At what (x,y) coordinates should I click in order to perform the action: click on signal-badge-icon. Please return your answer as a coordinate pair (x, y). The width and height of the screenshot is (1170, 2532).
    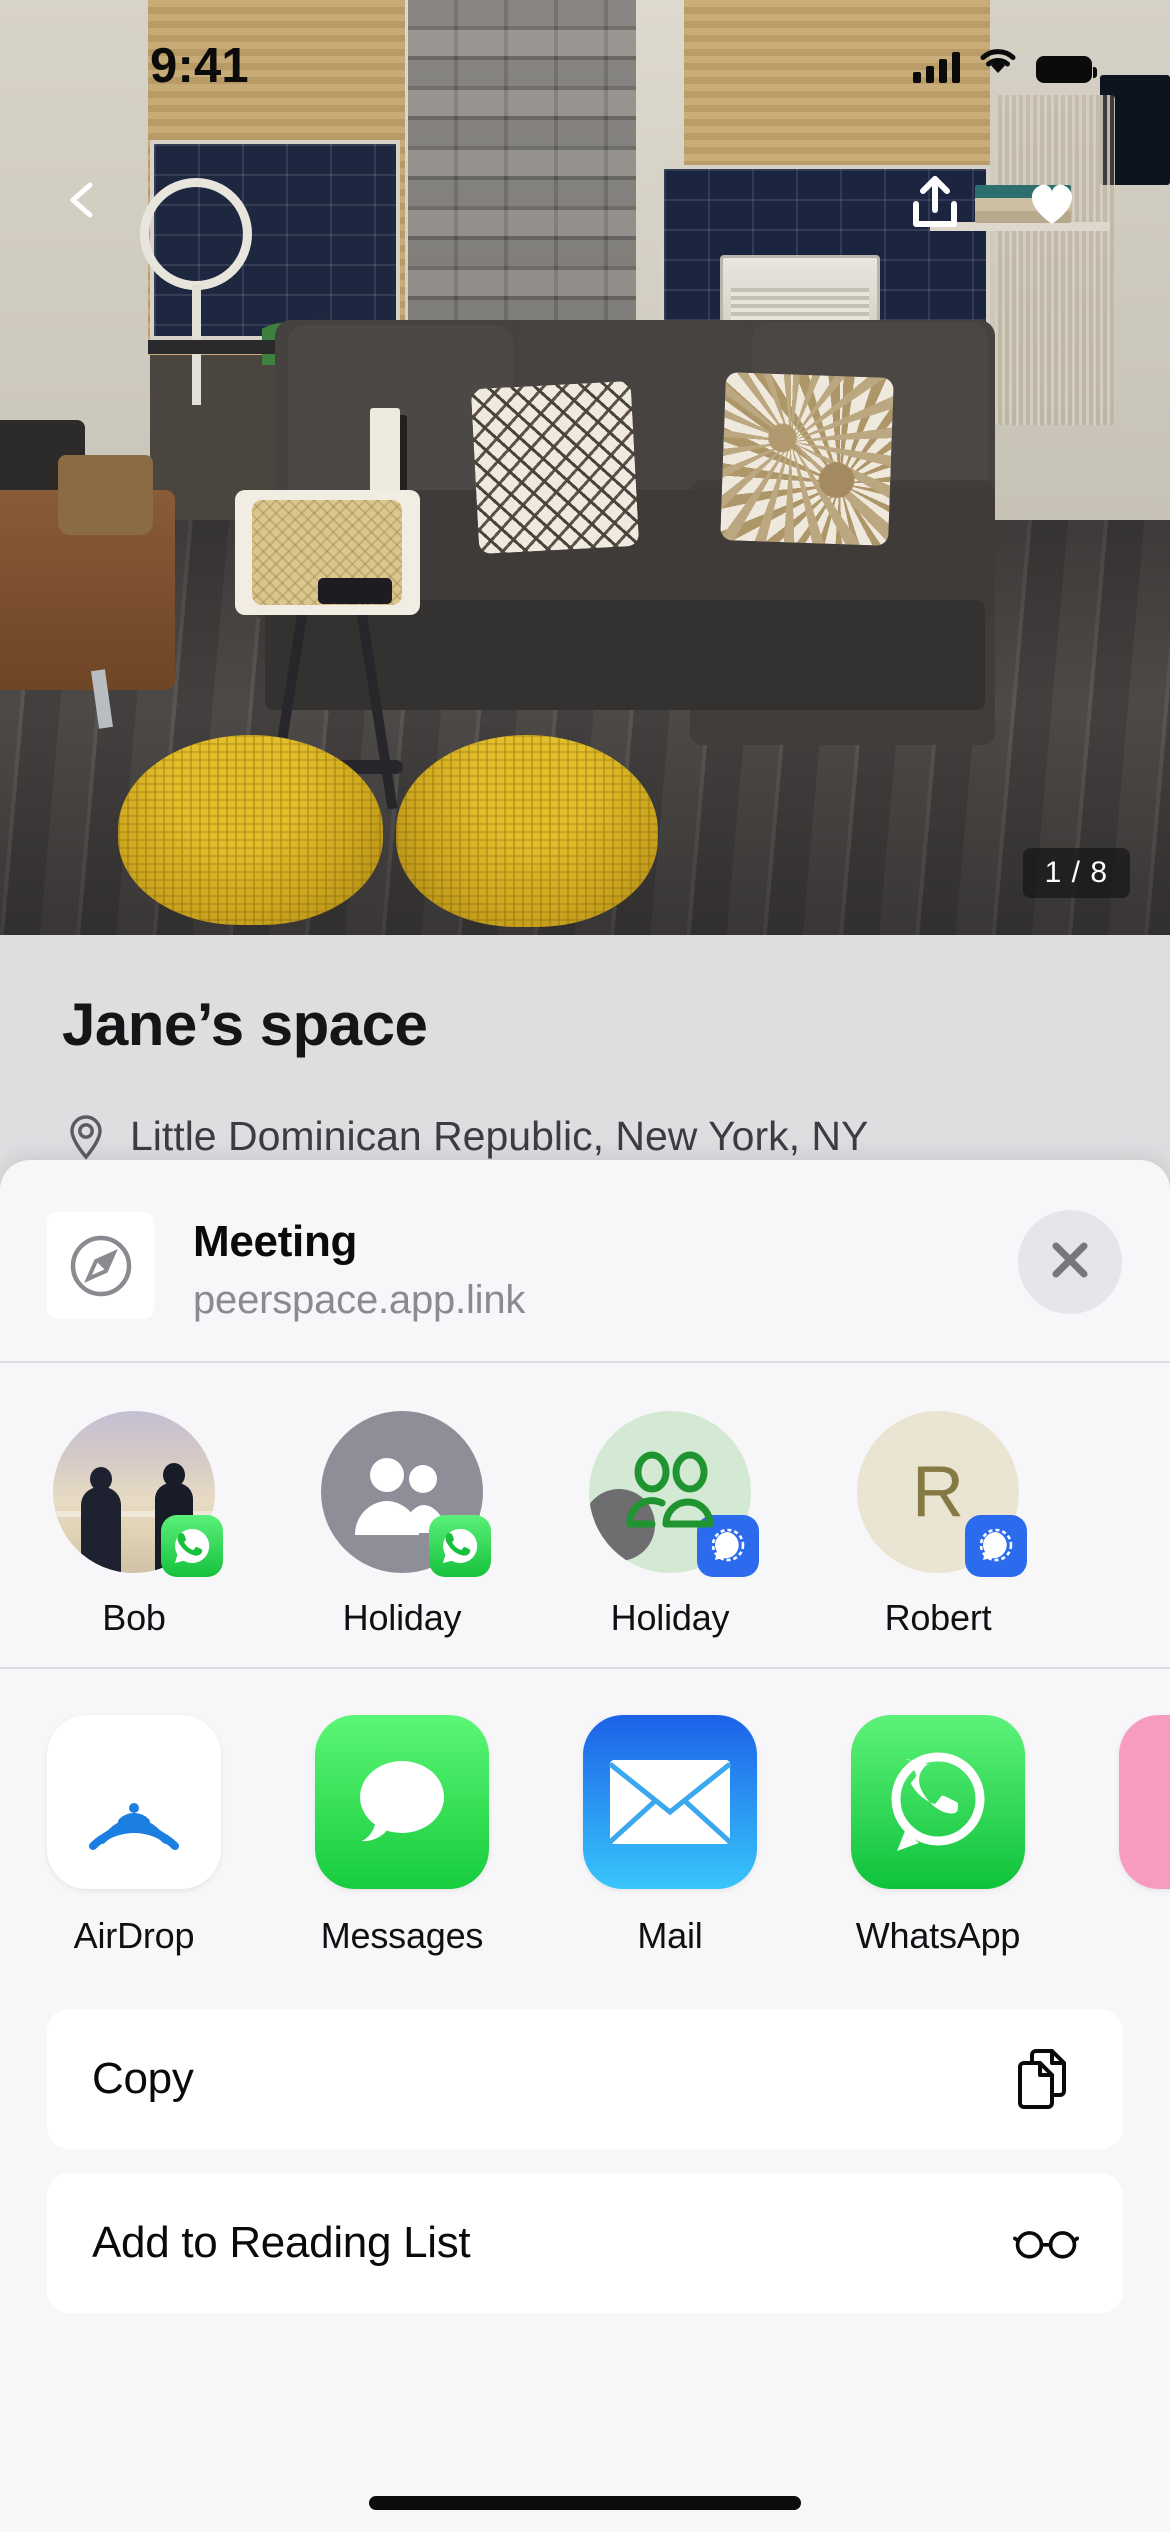
    Looking at the image, I should click on (996, 1546).